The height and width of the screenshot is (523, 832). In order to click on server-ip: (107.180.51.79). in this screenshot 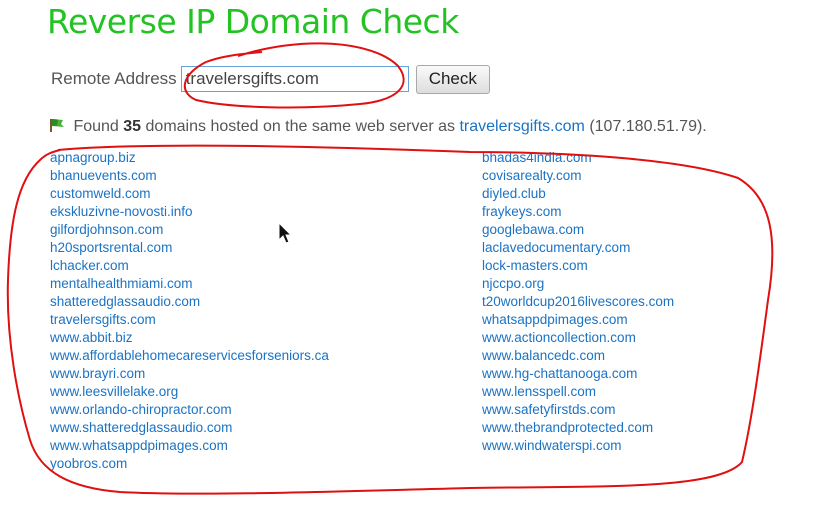, I will do `click(648, 126)`.